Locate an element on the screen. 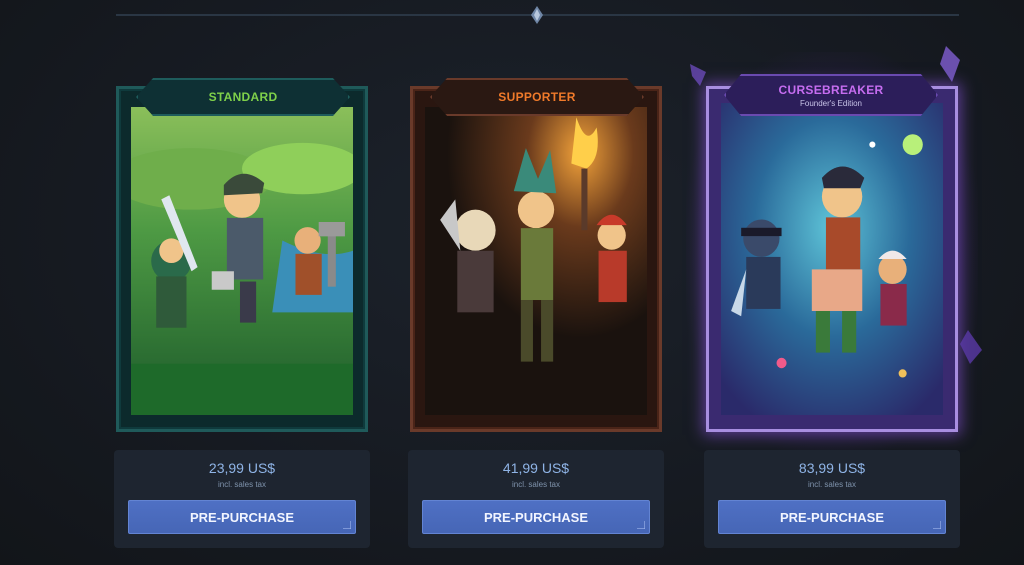 This screenshot has width=1024, height=565. price-label: 23,99 US$ is located at coordinates (242, 468).